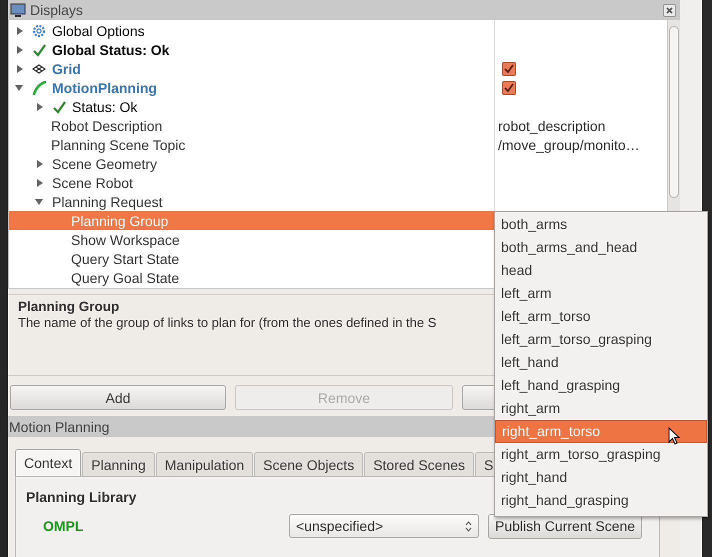 The image size is (712, 557). What do you see at coordinates (468, 526) in the screenshot?
I see `spinner-arrows-icon` at bounding box center [468, 526].